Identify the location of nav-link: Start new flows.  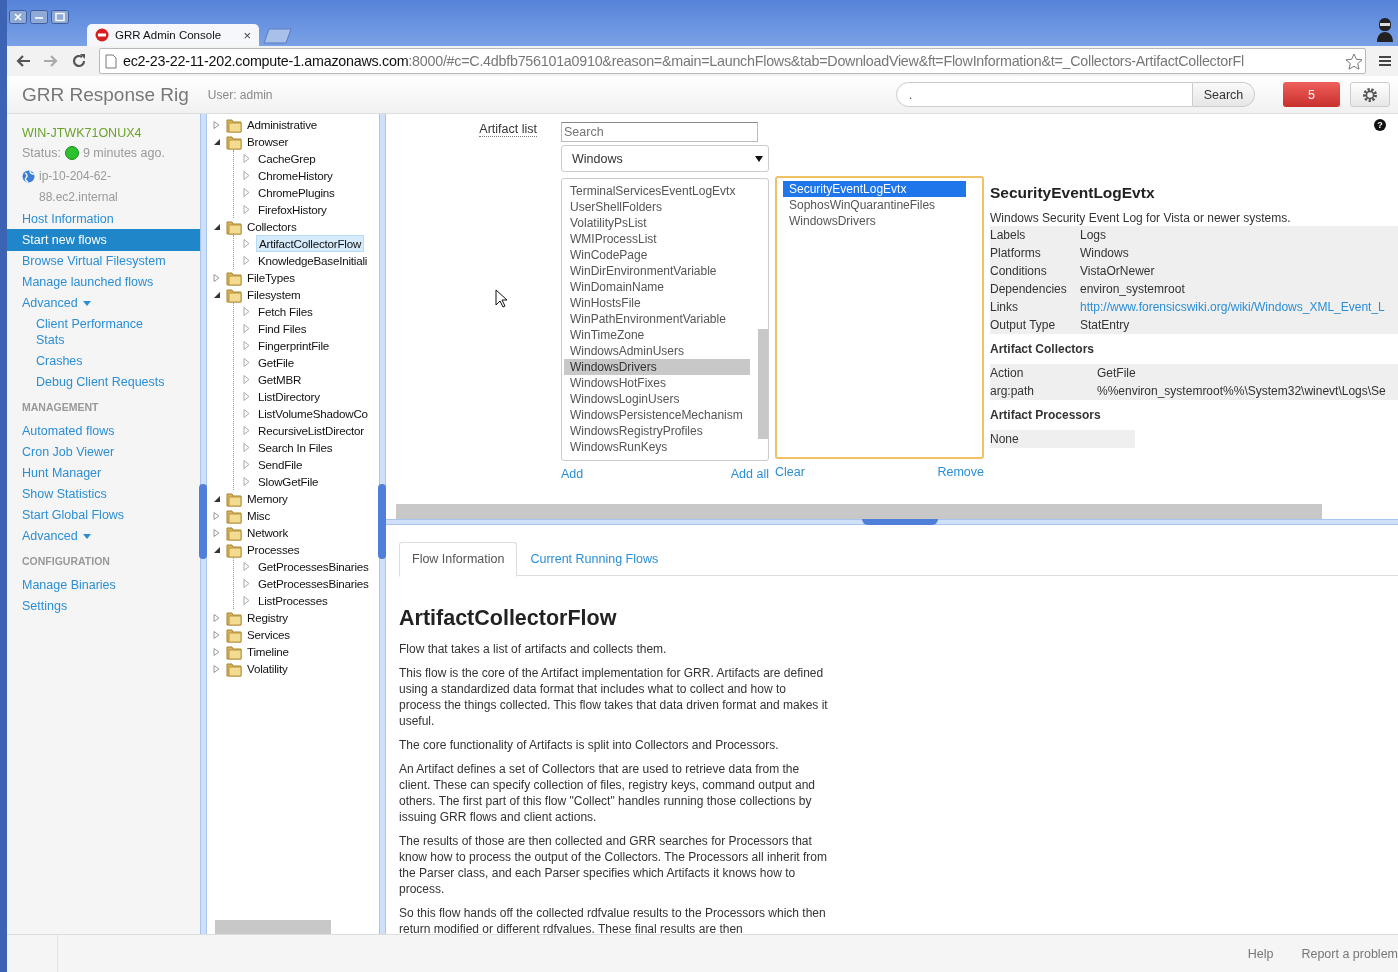
(103, 240).